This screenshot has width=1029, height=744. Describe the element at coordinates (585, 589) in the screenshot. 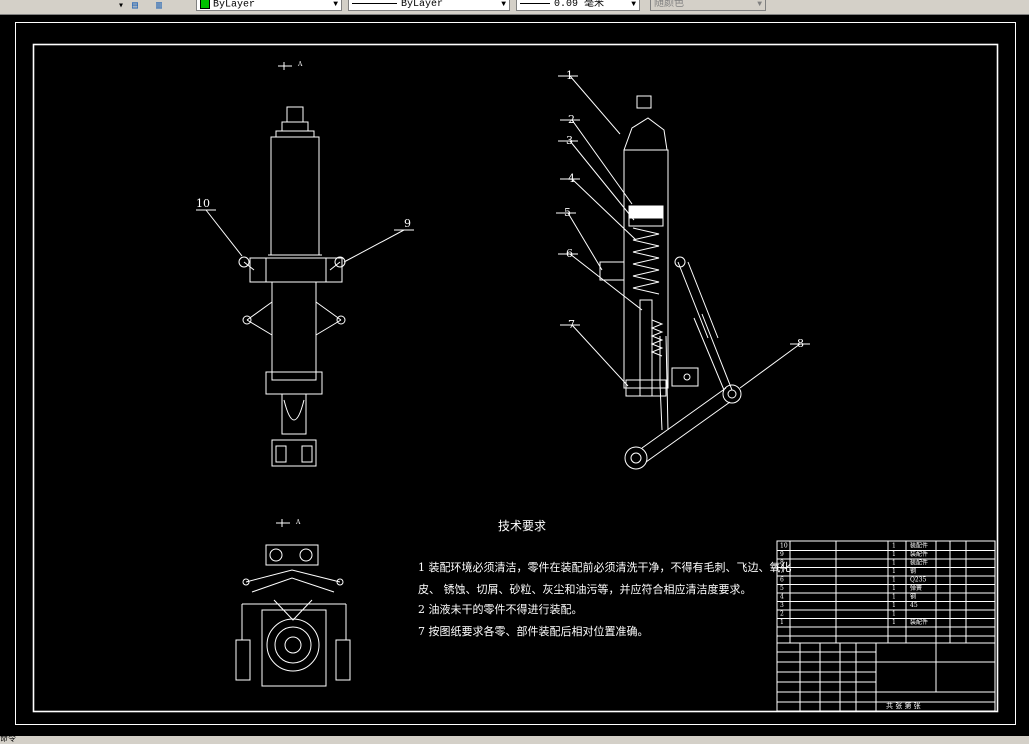

I see `note-line-2: 皮、 锈蚀、切屑、砂粒、灰尘和油污等，并应符合相应清洁度要求。` at that location.